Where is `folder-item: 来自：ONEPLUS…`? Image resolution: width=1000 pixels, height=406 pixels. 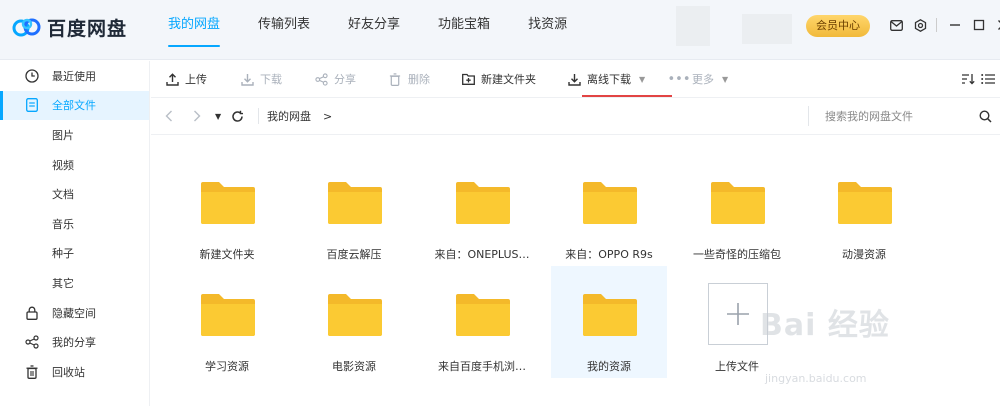
folder-item: 来自：ONEPLUS… is located at coordinates (482, 210).